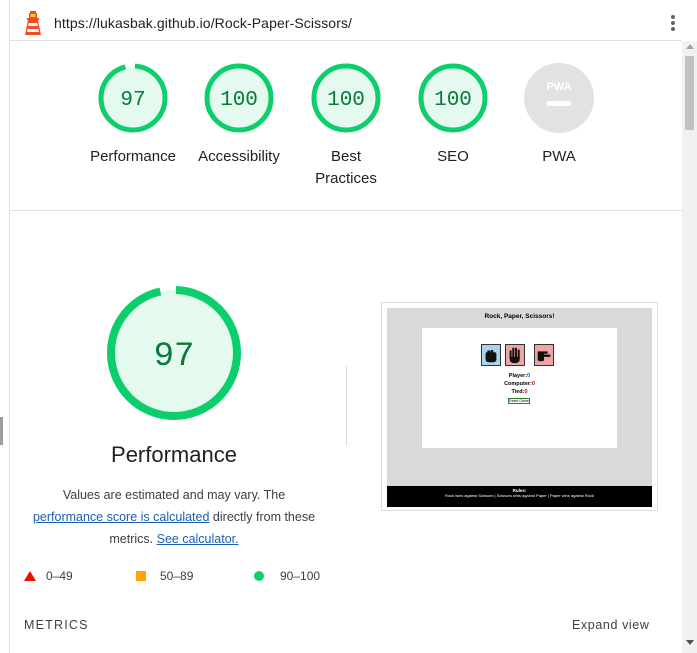 The height and width of the screenshot is (653, 697). Describe the element at coordinates (30, 576) in the screenshot. I see `fail-triangle-icon` at that location.